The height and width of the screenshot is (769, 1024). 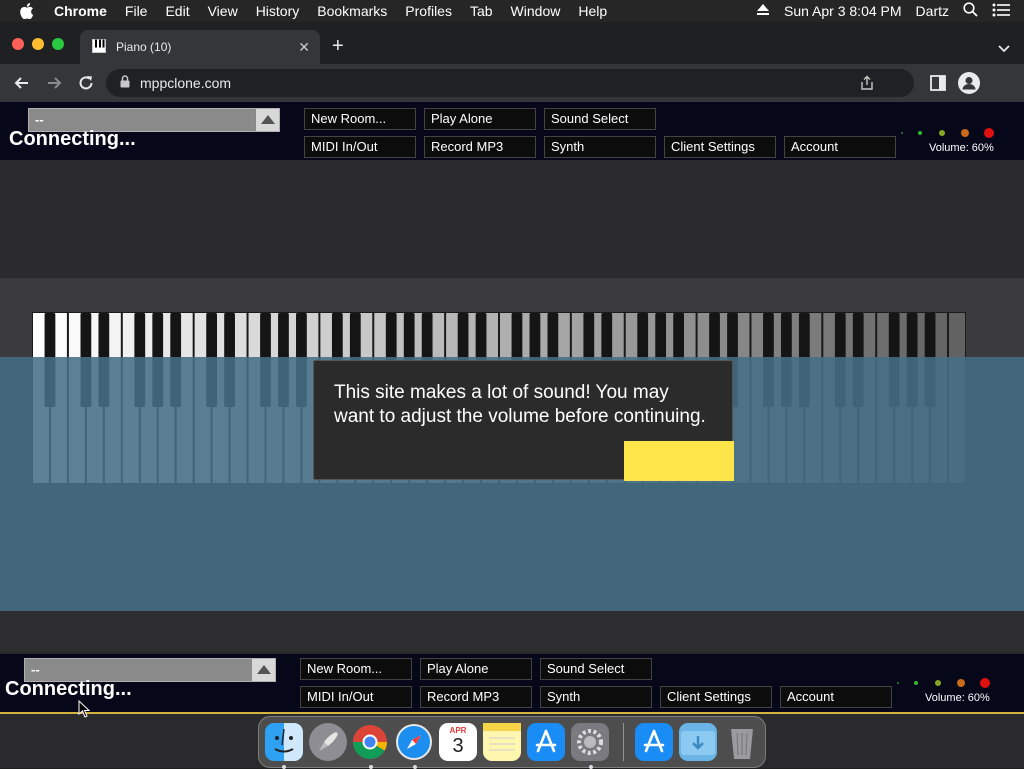 What do you see at coordinates (80, 11) in the screenshot?
I see `menu-app-name: Chrome` at bounding box center [80, 11].